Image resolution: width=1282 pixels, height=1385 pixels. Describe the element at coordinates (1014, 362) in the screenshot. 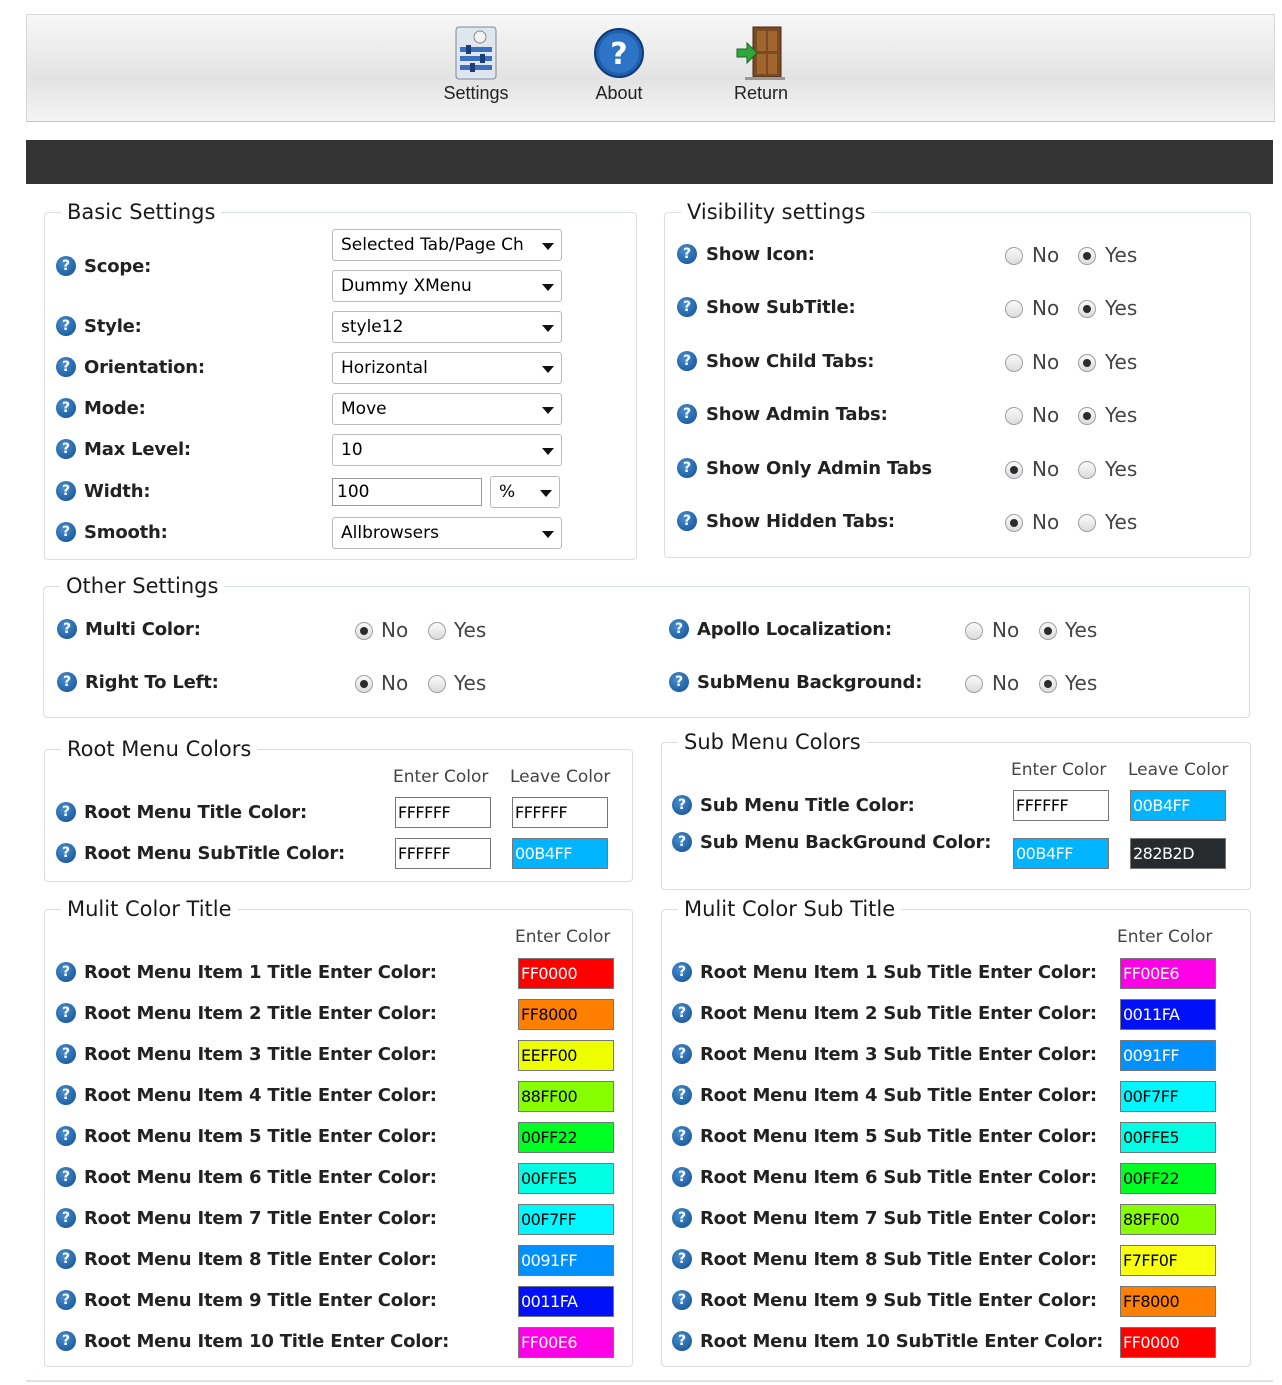

I see `show-child-tabs-no-radio` at that location.